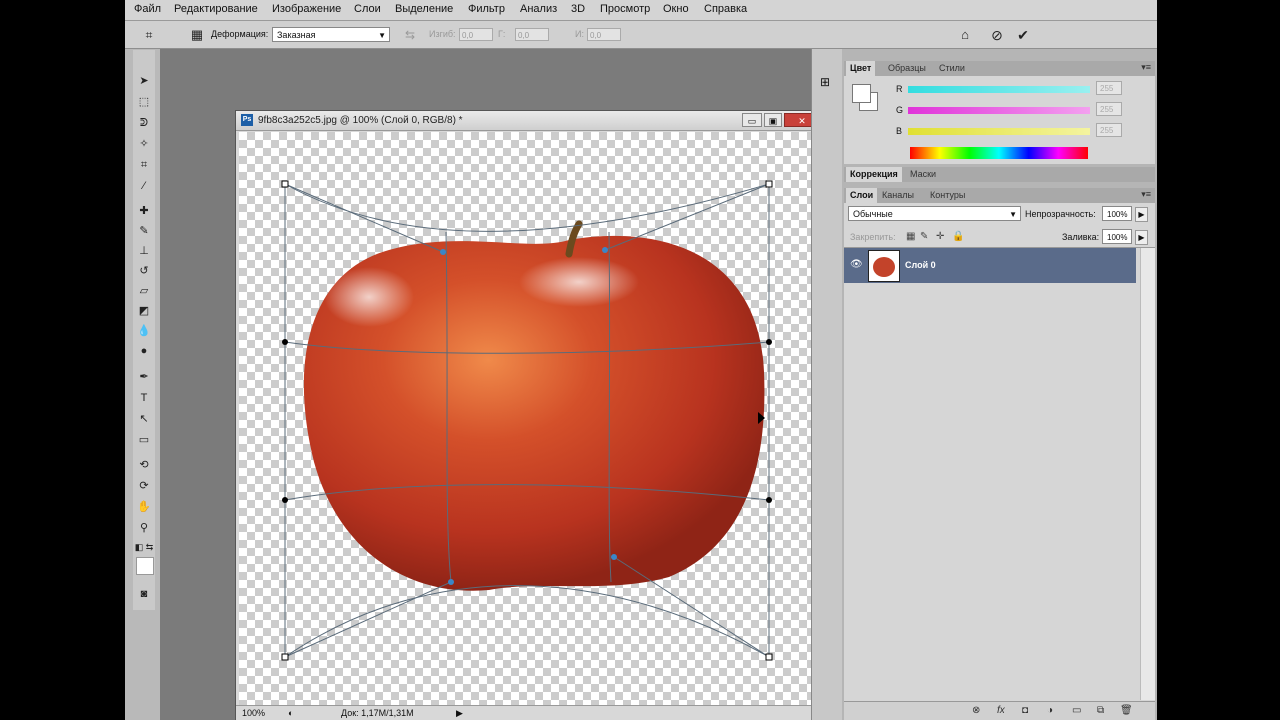  What do you see at coordinates (253, 713) in the screenshot?
I see `zoom-level: 100%` at bounding box center [253, 713].